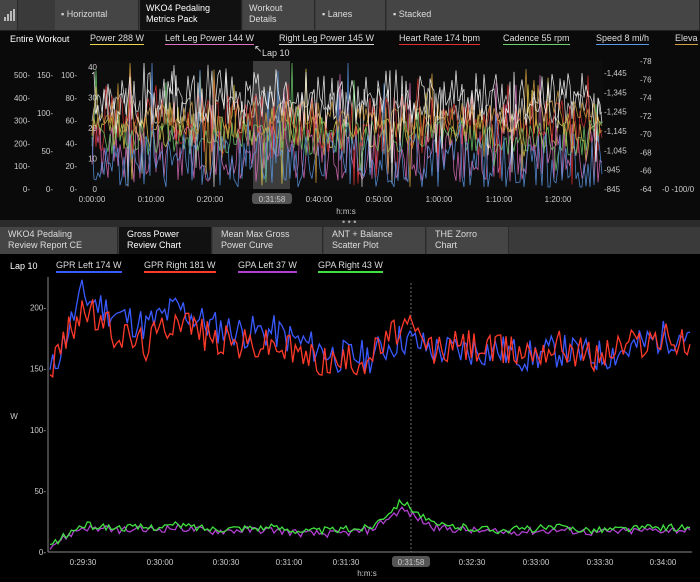 The height and width of the screenshot is (582, 700). Describe the element at coordinates (468, 240) in the screenshot. I see `tab-the-zorro-chart: THE Zorro Chart` at that location.